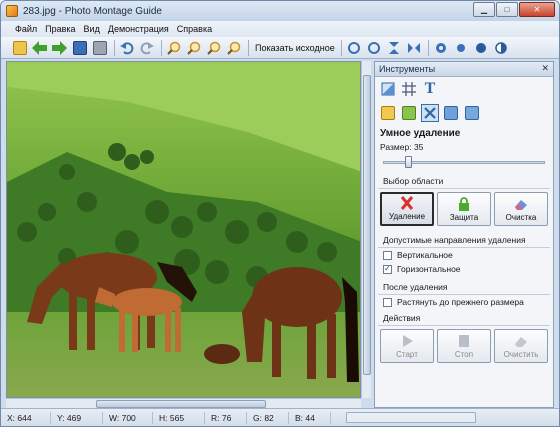  Describe the element at coordinates (388, 89) in the screenshot. I see `crop-tool-button` at that location.